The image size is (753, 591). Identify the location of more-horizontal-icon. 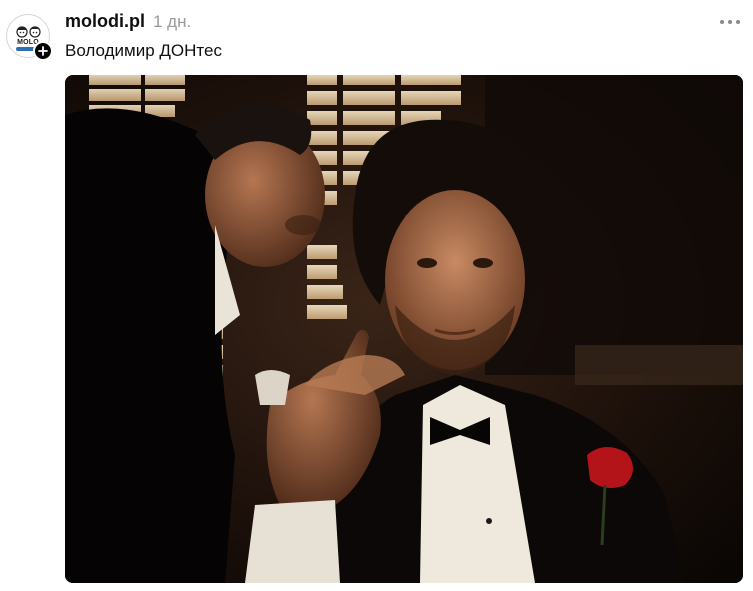
(730, 22).